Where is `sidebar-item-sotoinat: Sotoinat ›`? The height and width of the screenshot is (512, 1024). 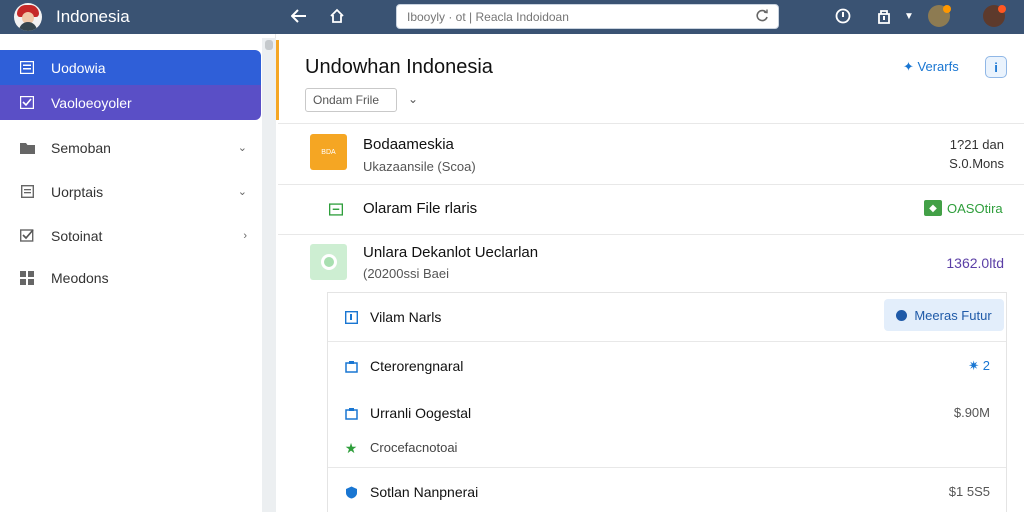
sidebar-item-sotoinat: Sotoinat › is located at coordinates (130, 235).